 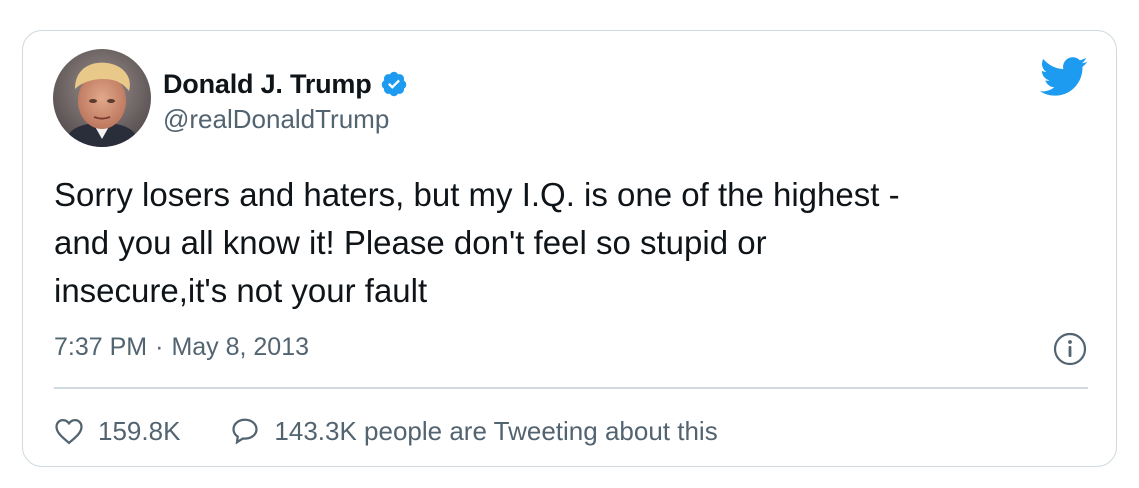 What do you see at coordinates (1064, 77) in the screenshot?
I see `twitter-bird-icon` at bounding box center [1064, 77].